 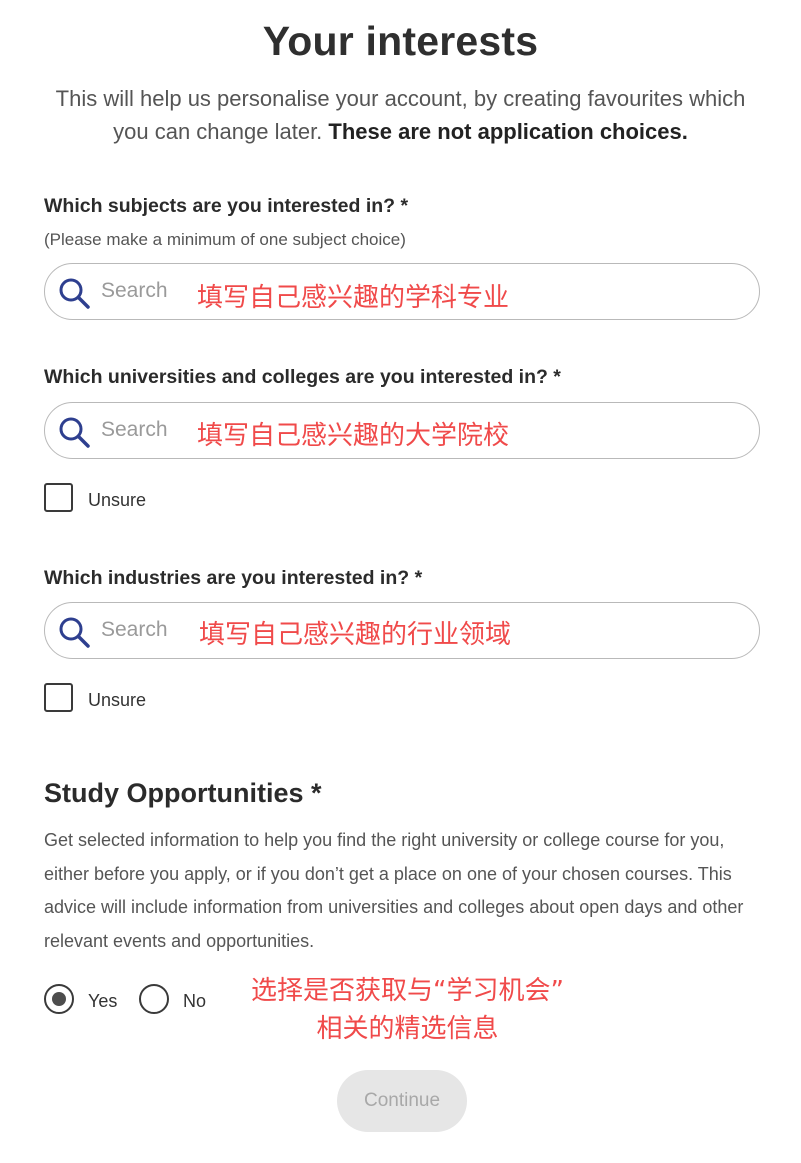 I want to click on universities-unsure-label: Unsure, so click(x=117, y=500).